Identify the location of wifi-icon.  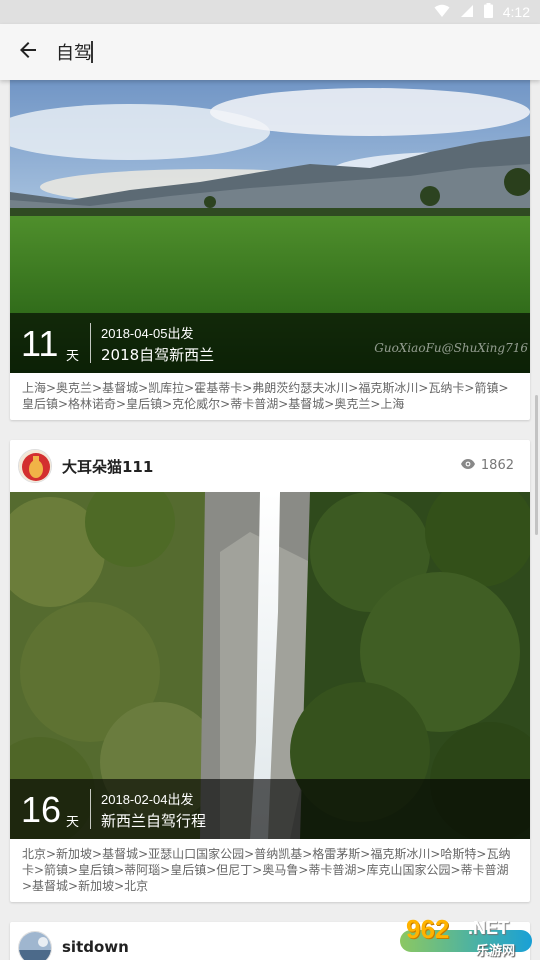
(442, 12).